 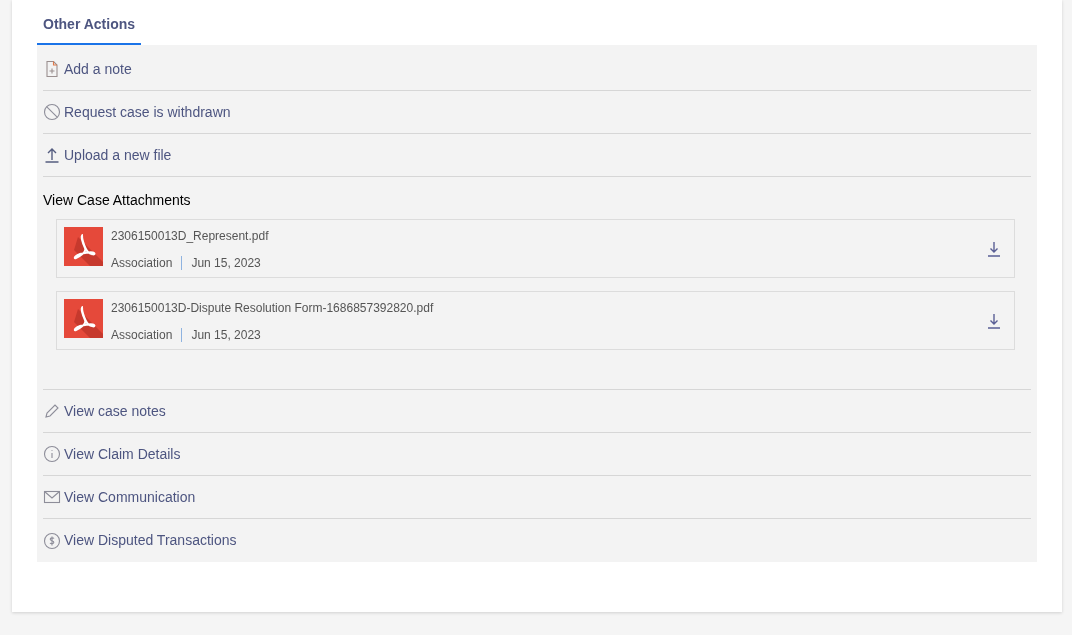 I want to click on upload-icon, so click(x=52, y=155).